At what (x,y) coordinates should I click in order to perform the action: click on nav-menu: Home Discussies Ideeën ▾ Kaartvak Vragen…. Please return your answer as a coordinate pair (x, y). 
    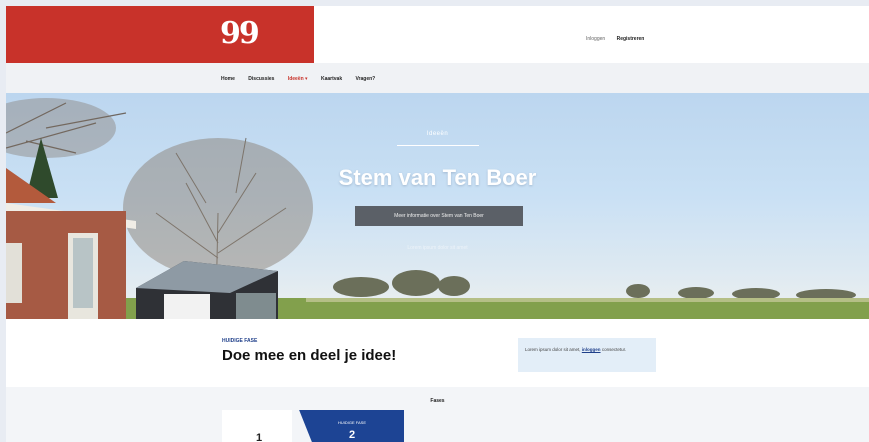
    Looking at the image, I should click on (304, 79).